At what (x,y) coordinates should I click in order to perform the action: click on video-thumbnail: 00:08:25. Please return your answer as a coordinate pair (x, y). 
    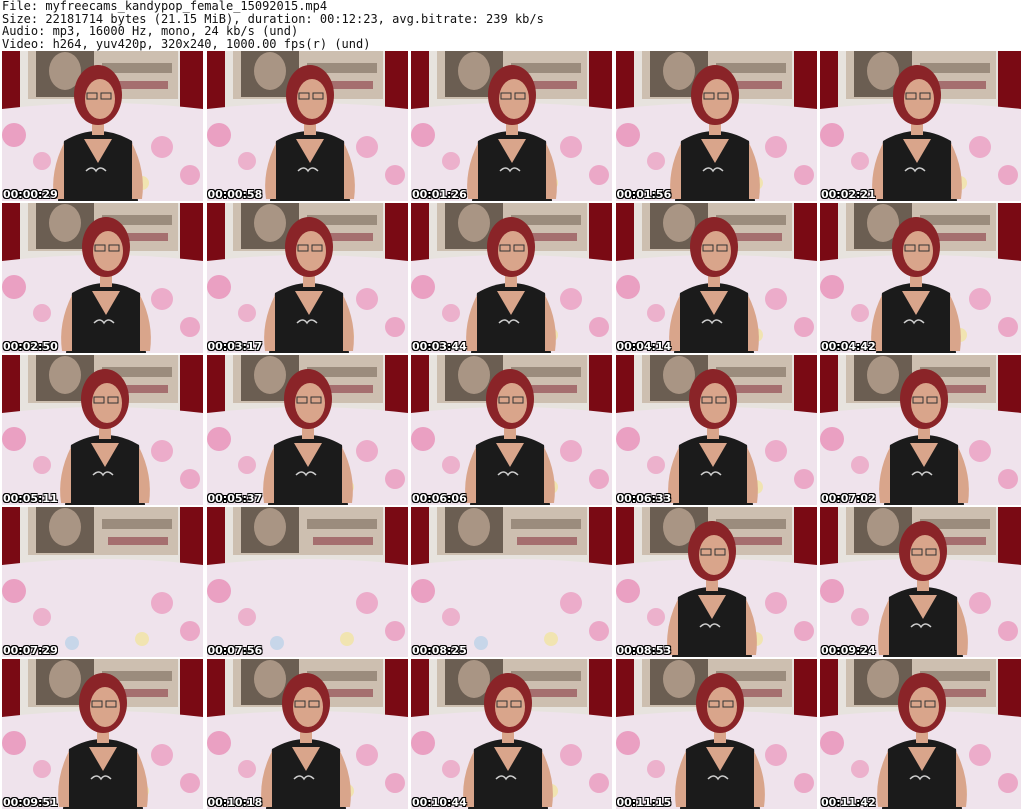
    Looking at the image, I should click on (511, 582).